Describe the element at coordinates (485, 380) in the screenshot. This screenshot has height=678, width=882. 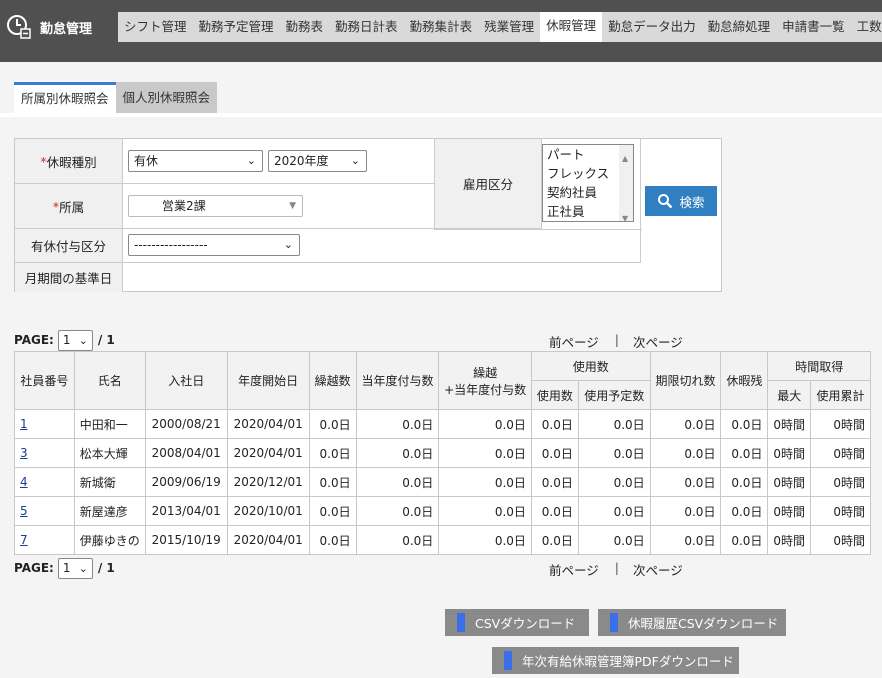
I see `col-carry-plus-grant: 繰越 +当年度付与数` at that location.